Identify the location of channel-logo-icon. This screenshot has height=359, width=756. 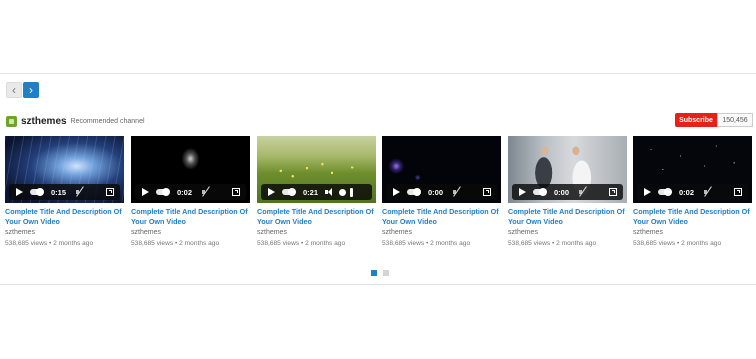
(11, 121).